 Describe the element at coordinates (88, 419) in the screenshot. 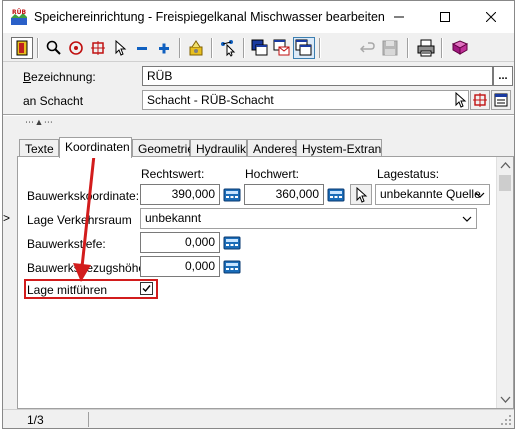

I see `status-divider` at that location.